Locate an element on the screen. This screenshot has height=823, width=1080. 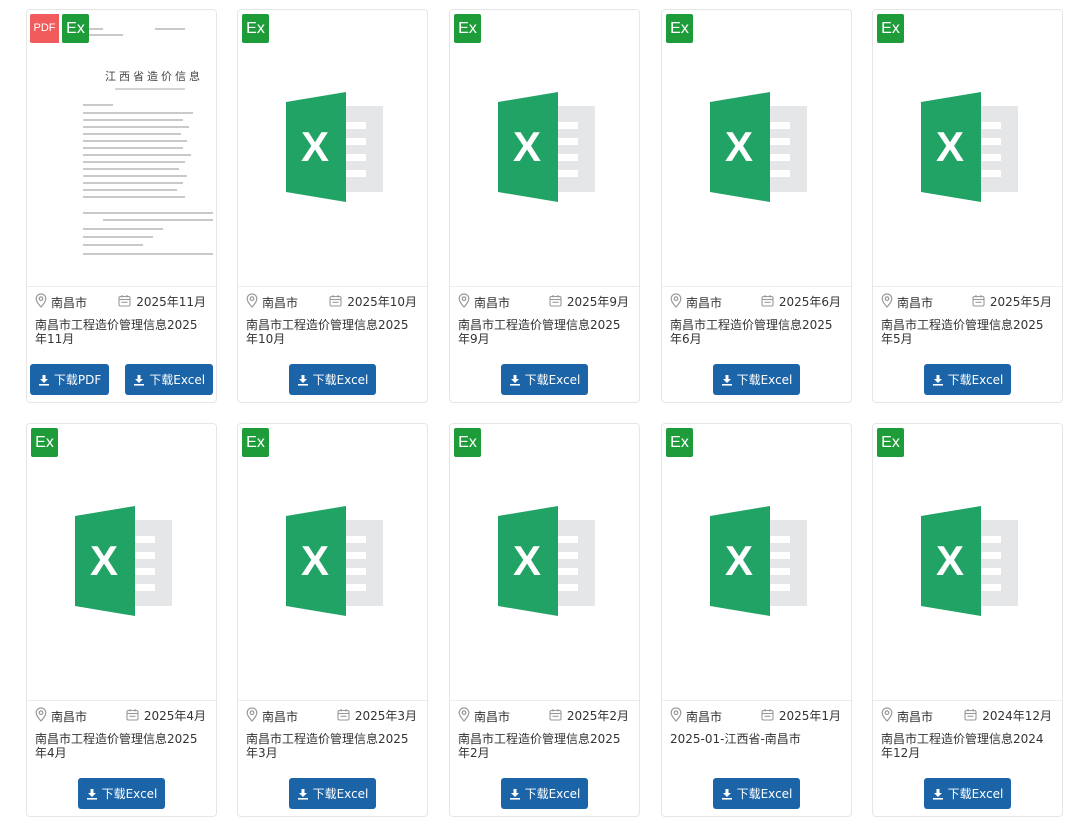
card-date: 2025年4月 is located at coordinates (174, 716).